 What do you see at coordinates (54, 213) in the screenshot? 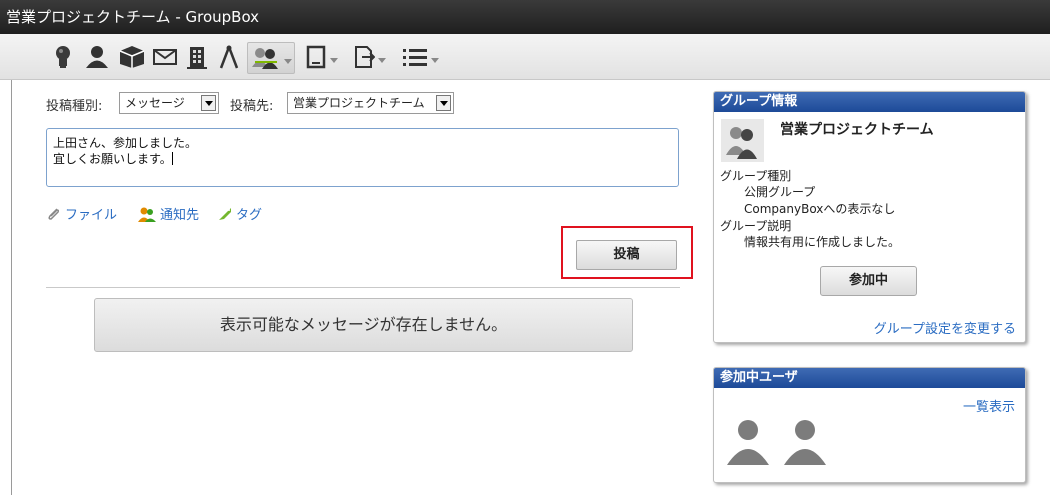
I see `paperclip-icon` at bounding box center [54, 213].